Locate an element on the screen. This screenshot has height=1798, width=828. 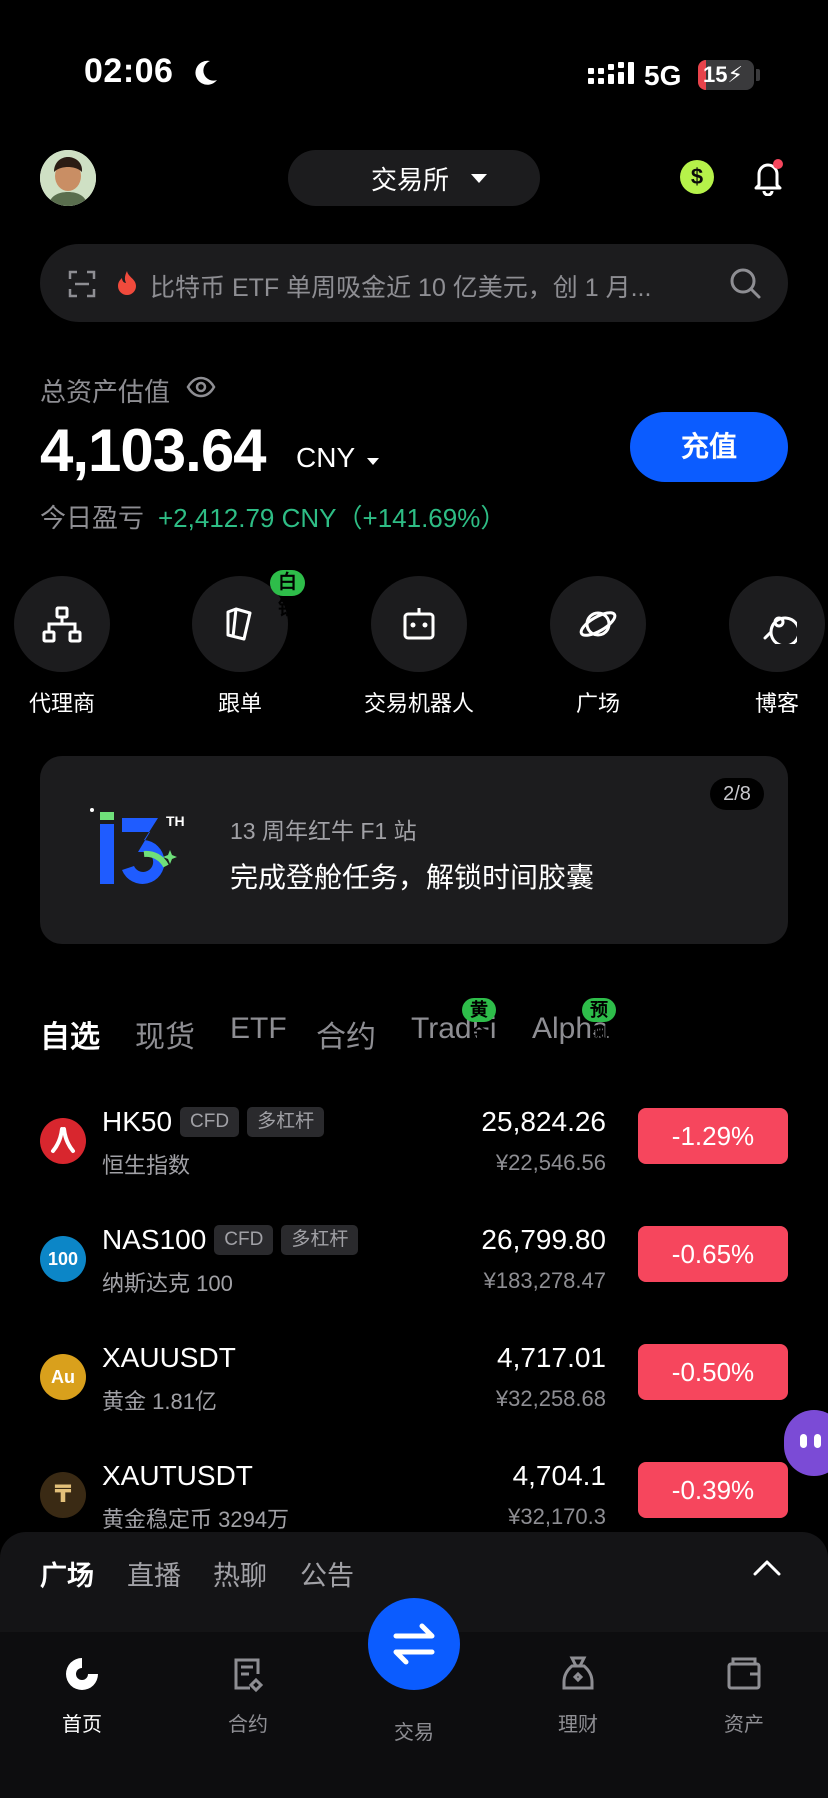
nav-label: 首页 is located at coordinates (82, 1725).